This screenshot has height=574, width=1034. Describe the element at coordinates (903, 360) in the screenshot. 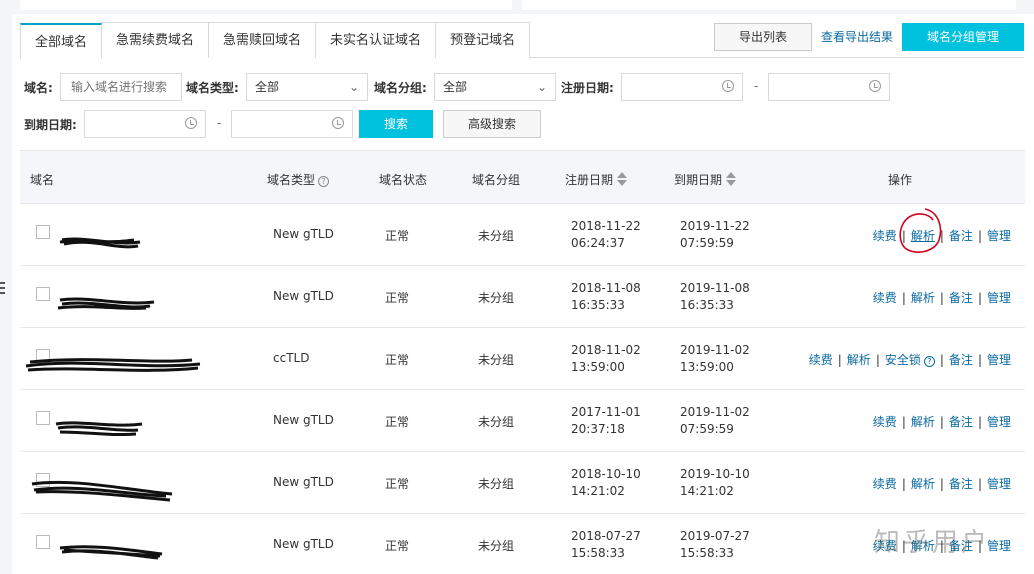

I see `security-lock-link: 安全锁` at that location.